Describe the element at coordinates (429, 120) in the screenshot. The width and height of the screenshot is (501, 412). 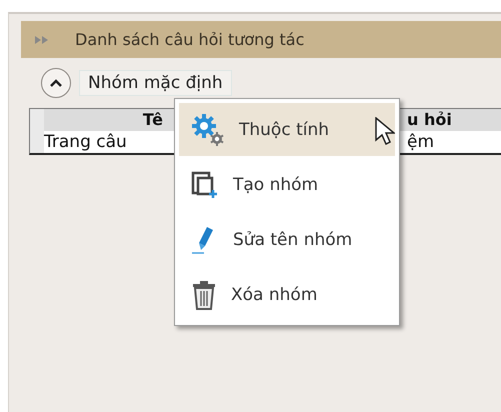
I see `column-header: u hỏi` at that location.